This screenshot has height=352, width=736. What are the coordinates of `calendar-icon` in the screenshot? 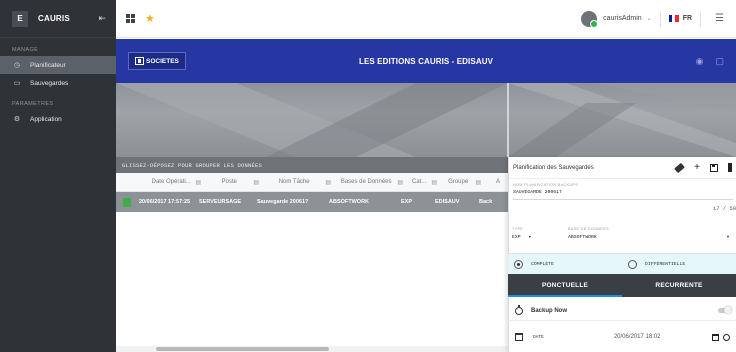 It's located at (519, 337).